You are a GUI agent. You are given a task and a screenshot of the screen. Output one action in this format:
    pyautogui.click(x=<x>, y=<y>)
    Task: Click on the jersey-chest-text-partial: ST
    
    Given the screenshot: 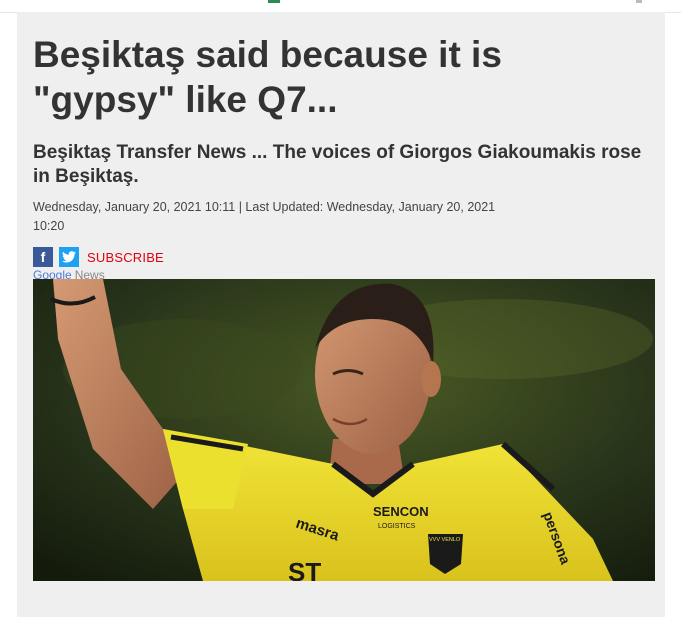 What is the action you would take?
    pyautogui.click(x=304, y=569)
    